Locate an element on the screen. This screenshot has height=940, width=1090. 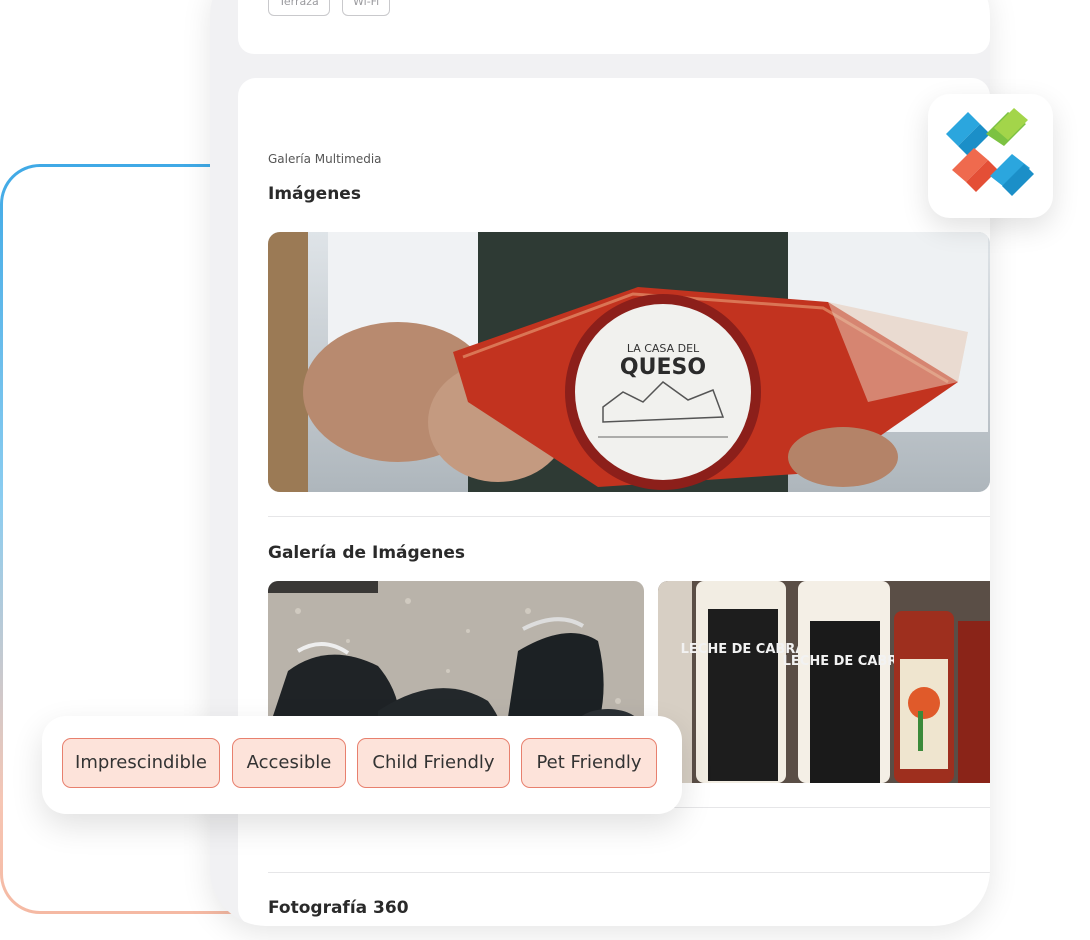
section-caption: Galería Multimedia is located at coordinates (325, 159).